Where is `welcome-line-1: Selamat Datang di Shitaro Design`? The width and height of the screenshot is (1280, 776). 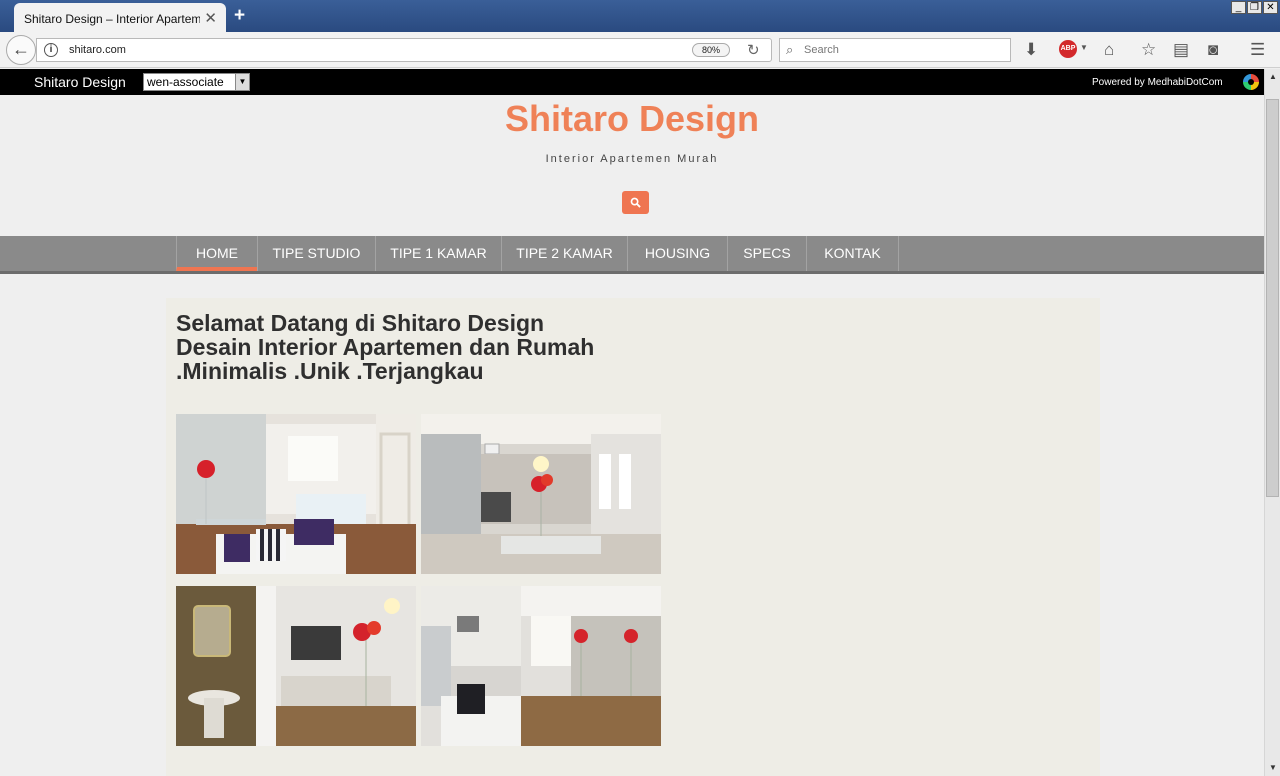 welcome-line-1: Selamat Datang di Shitaro Design is located at coordinates (360, 323).